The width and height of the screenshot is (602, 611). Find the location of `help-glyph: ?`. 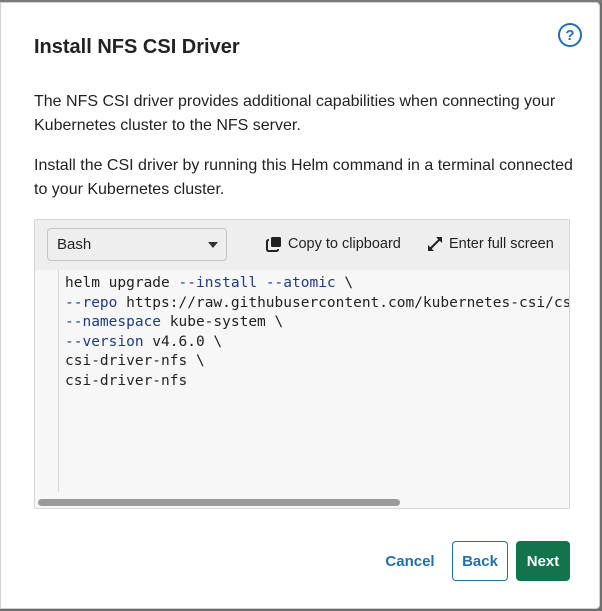

help-glyph: ? is located at coordinates (570, 35).